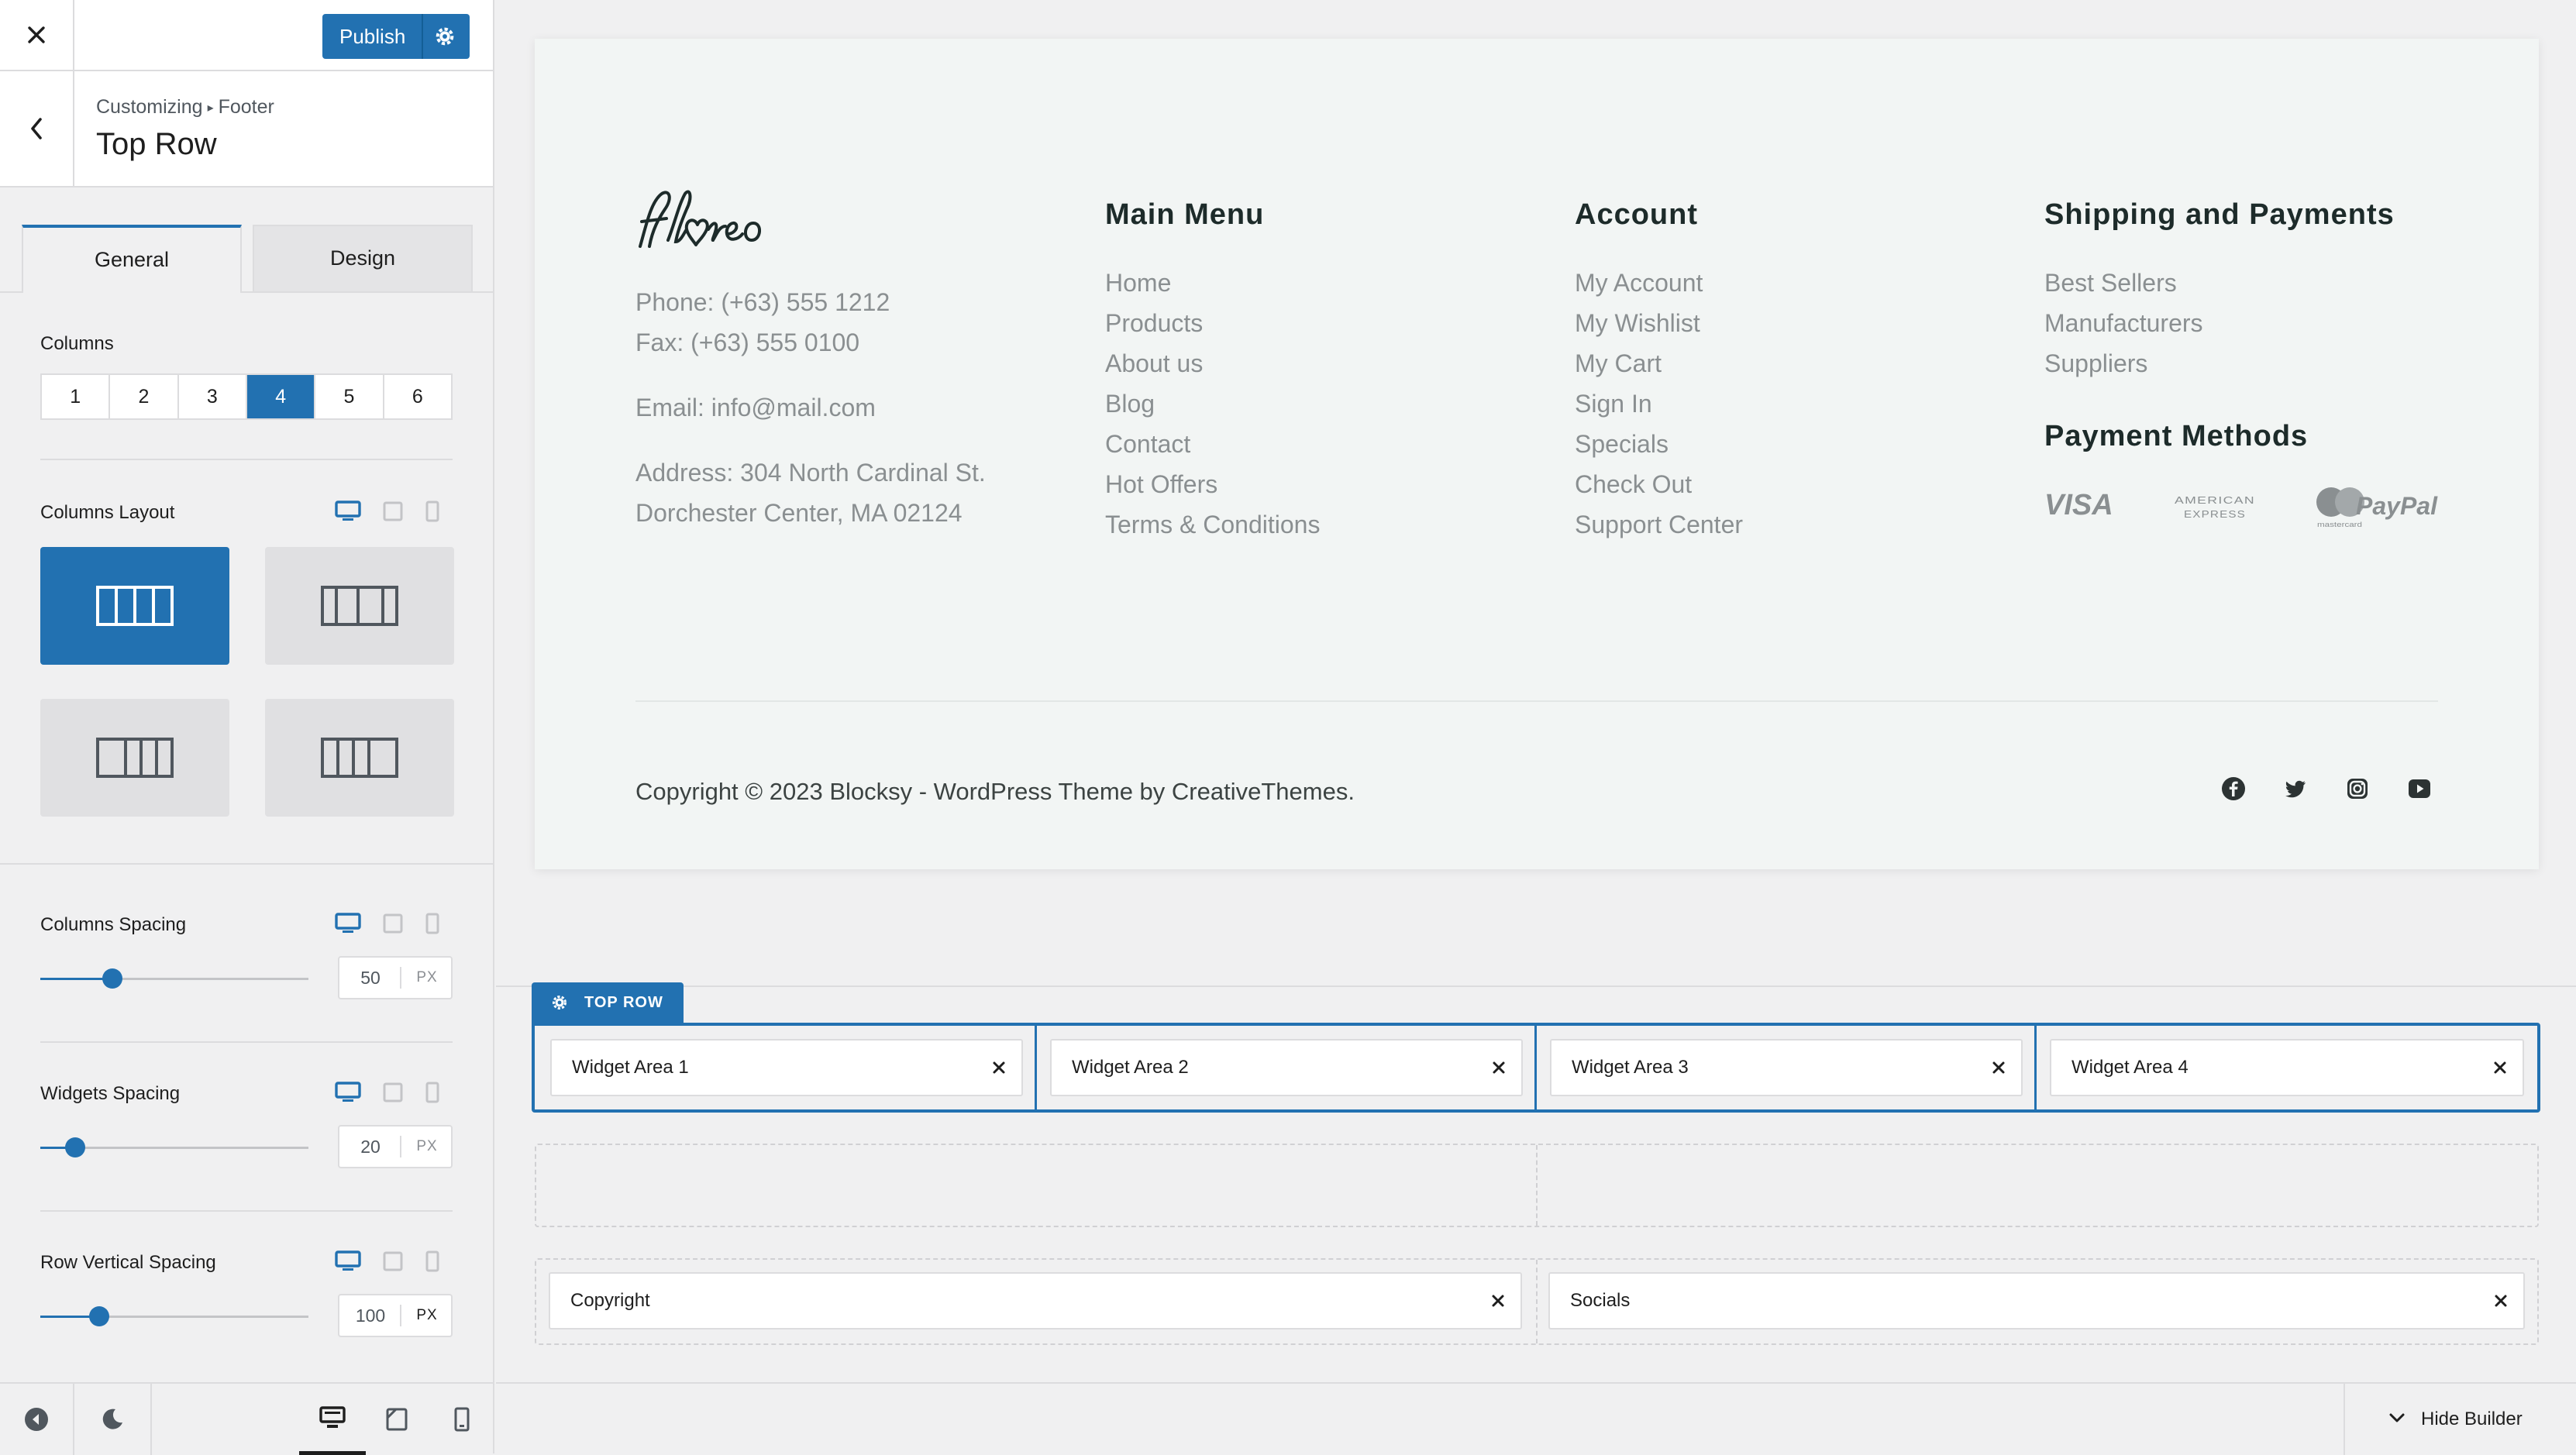 This screenshot has width=2576, height=1455. Describe the element at coordinates (174, 1147) in the screenshot. I see `widgets-spacing-slider` at that location.